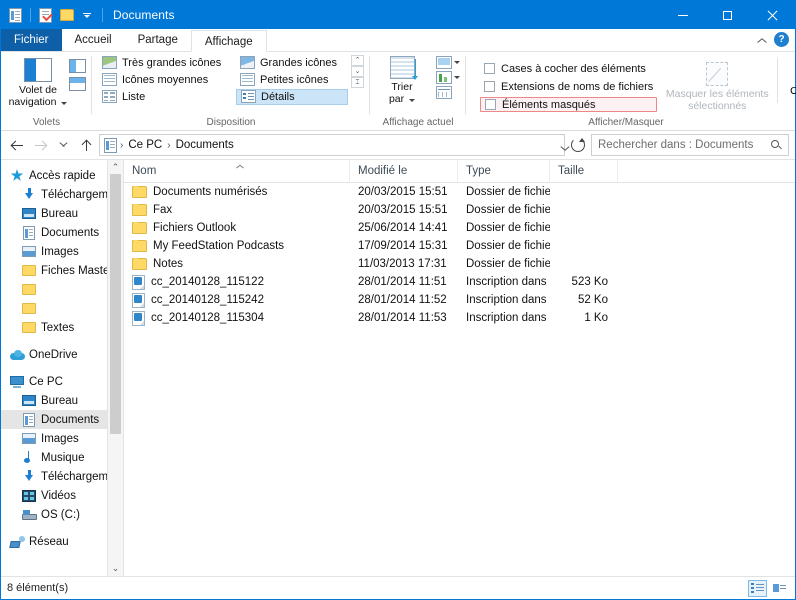 The width and height of the screenshot is (796, 600). I want to click on file-modified: 28/01/2014 11:53, so click(402, 318).